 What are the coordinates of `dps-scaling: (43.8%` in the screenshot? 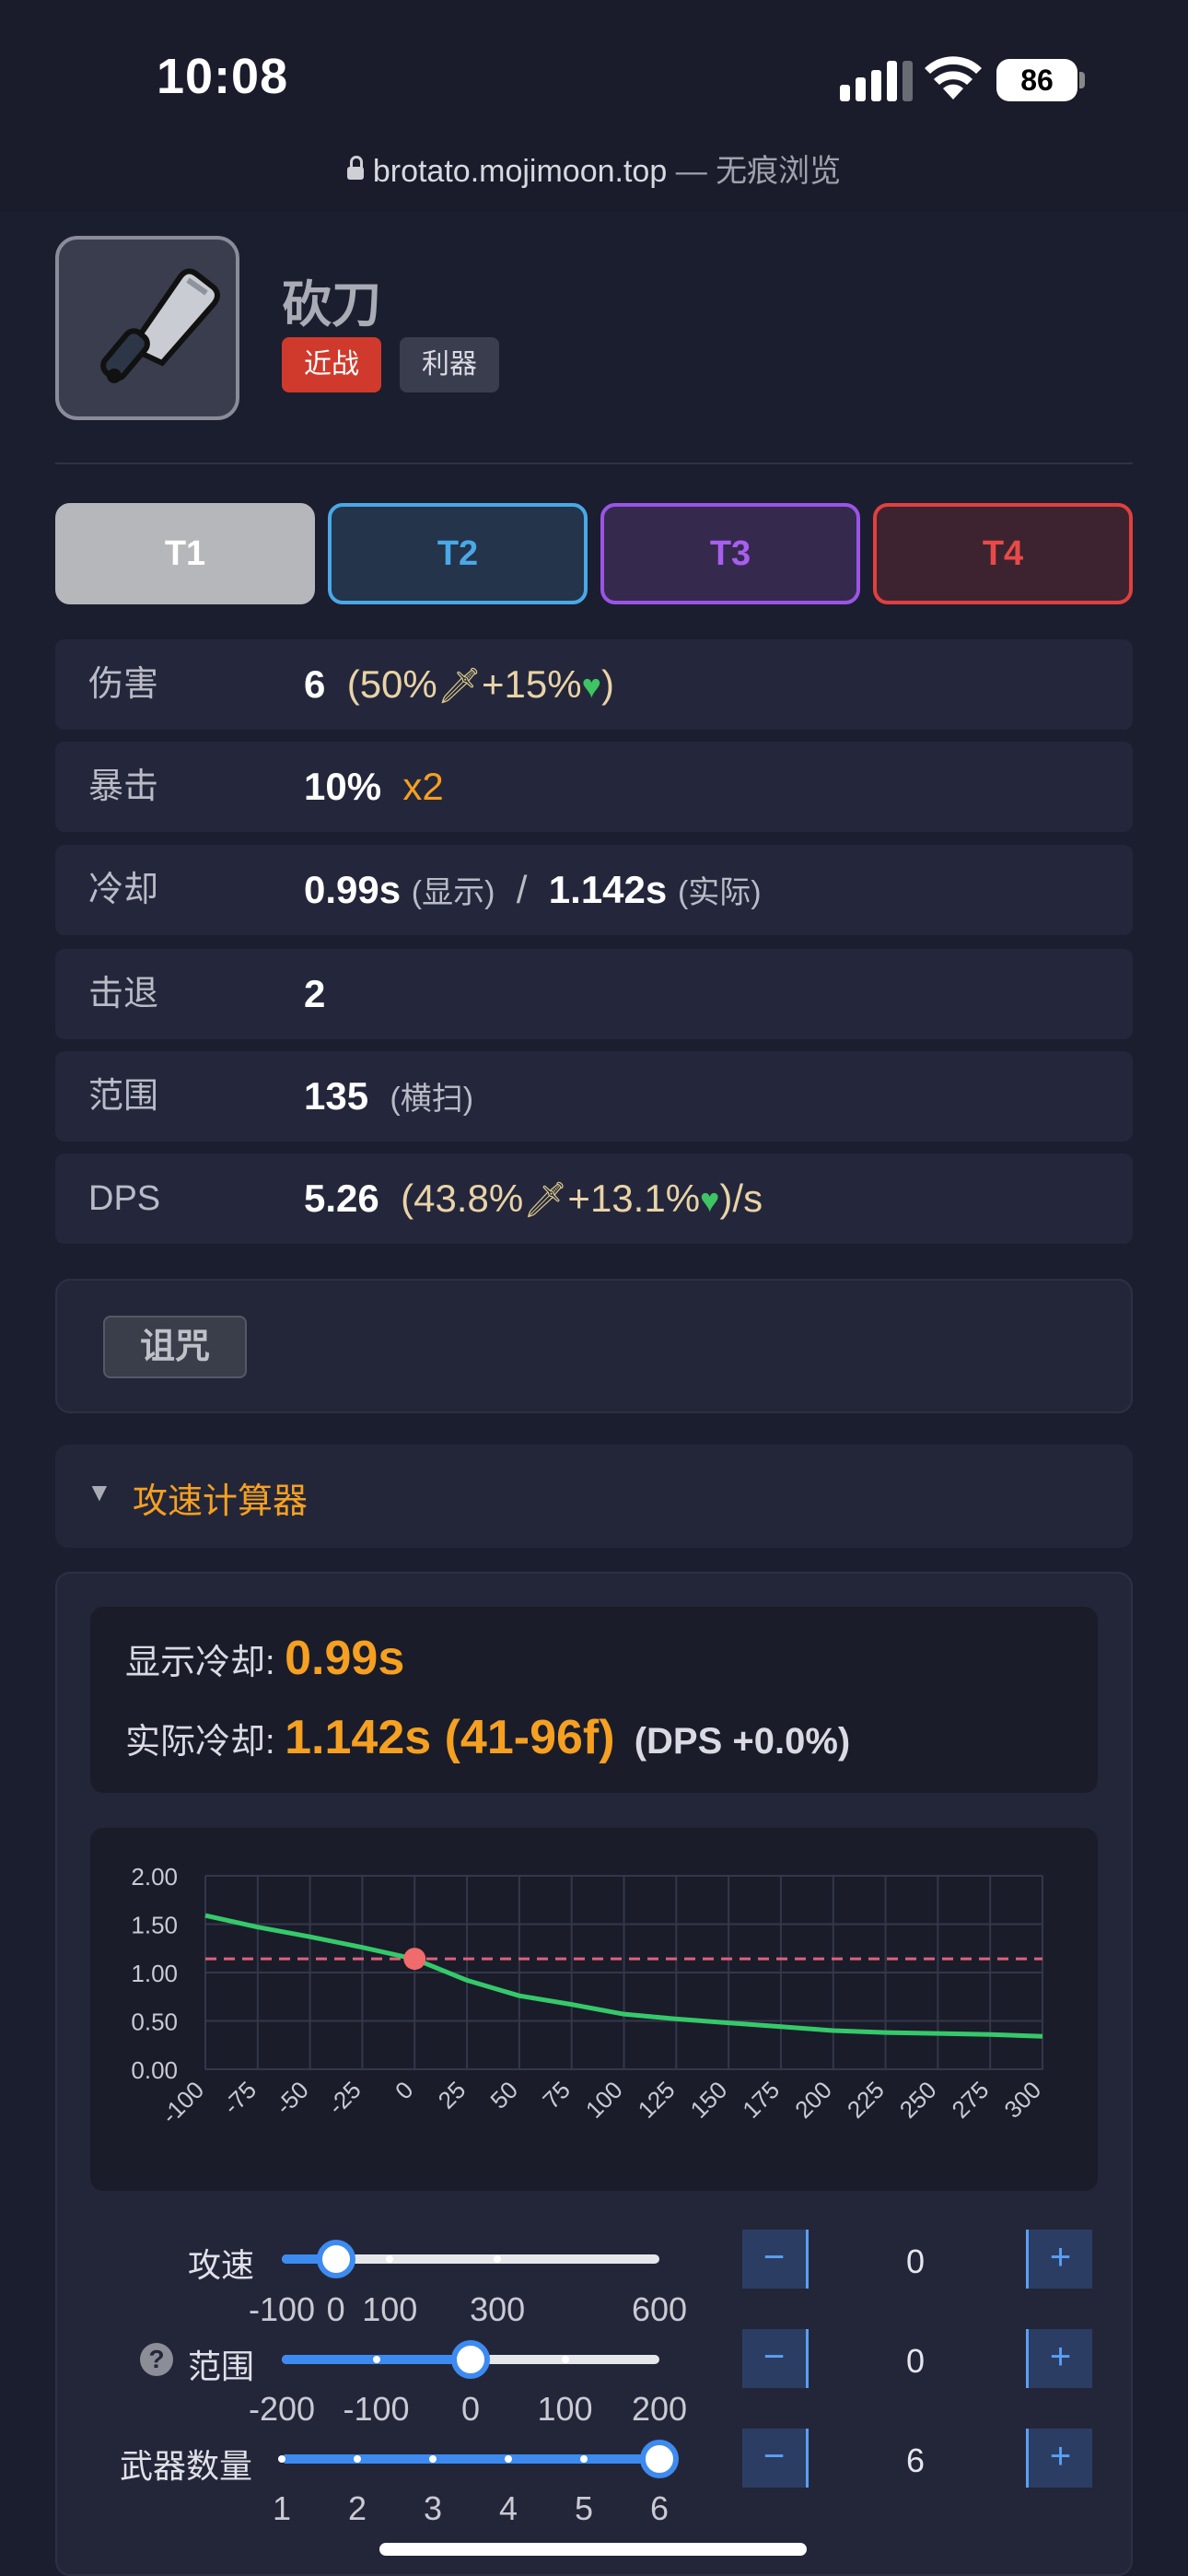 It's located at (462, 1198).